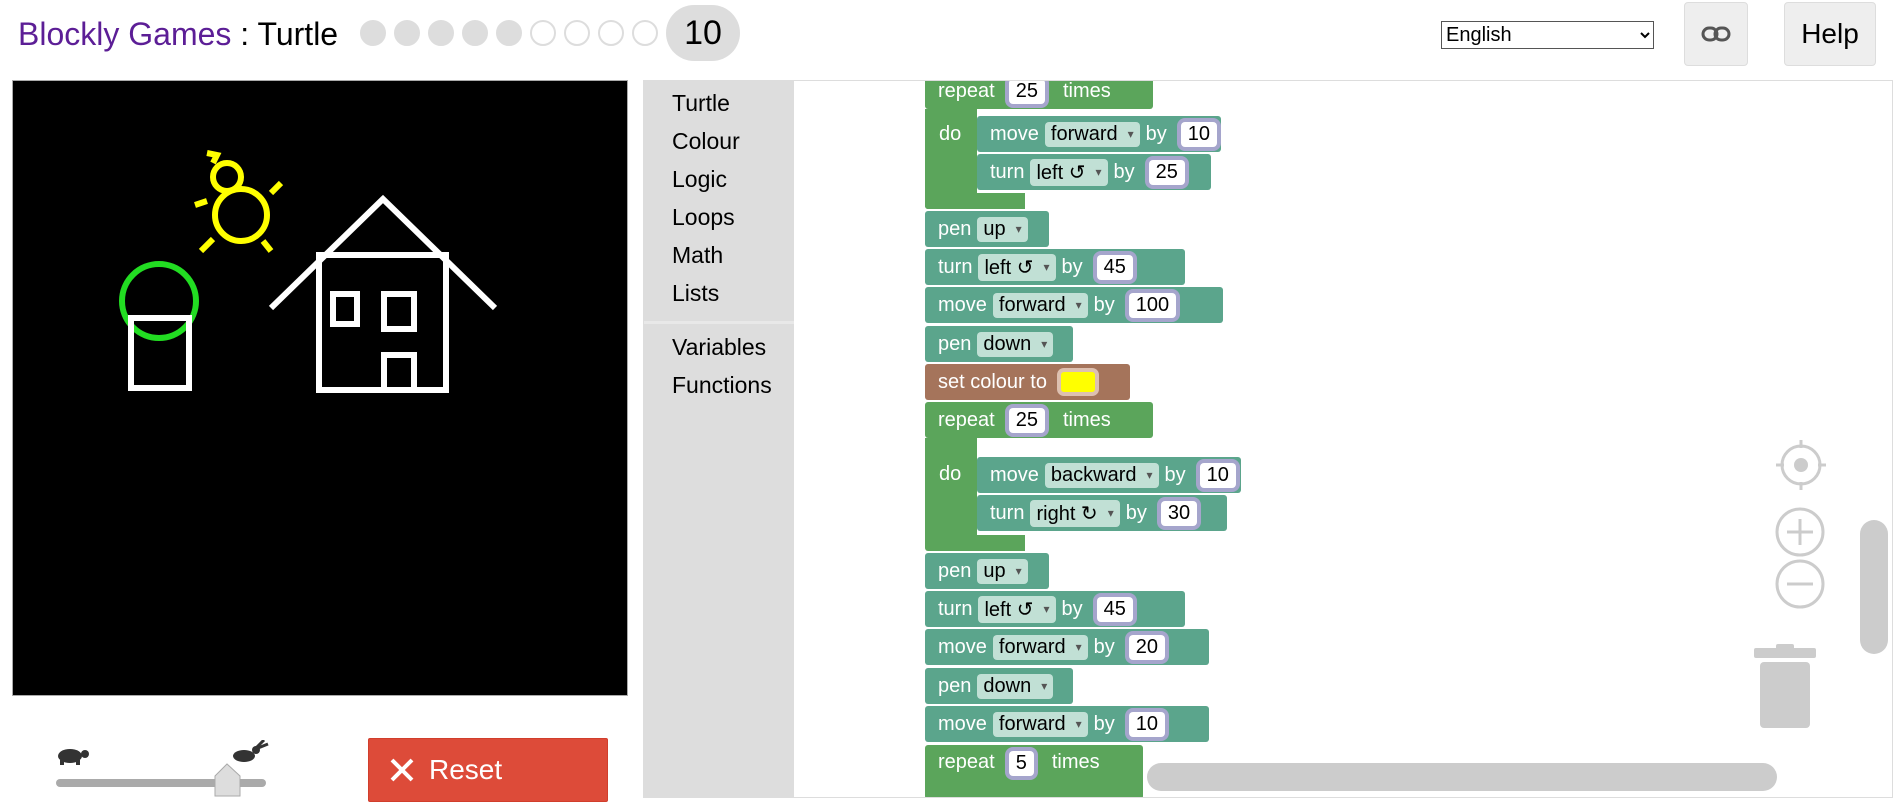 The image size is (1895, 806). I want to click on toolbox-category-turtle: Turtle, so click(701, 103).